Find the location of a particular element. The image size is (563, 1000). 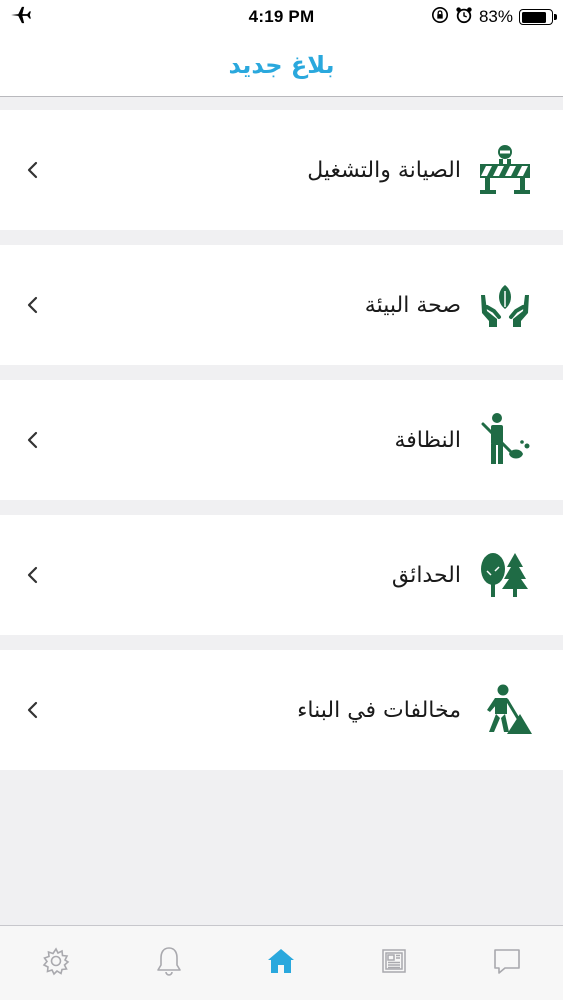

construction-worker-icon is located at coordinates (505, 710).